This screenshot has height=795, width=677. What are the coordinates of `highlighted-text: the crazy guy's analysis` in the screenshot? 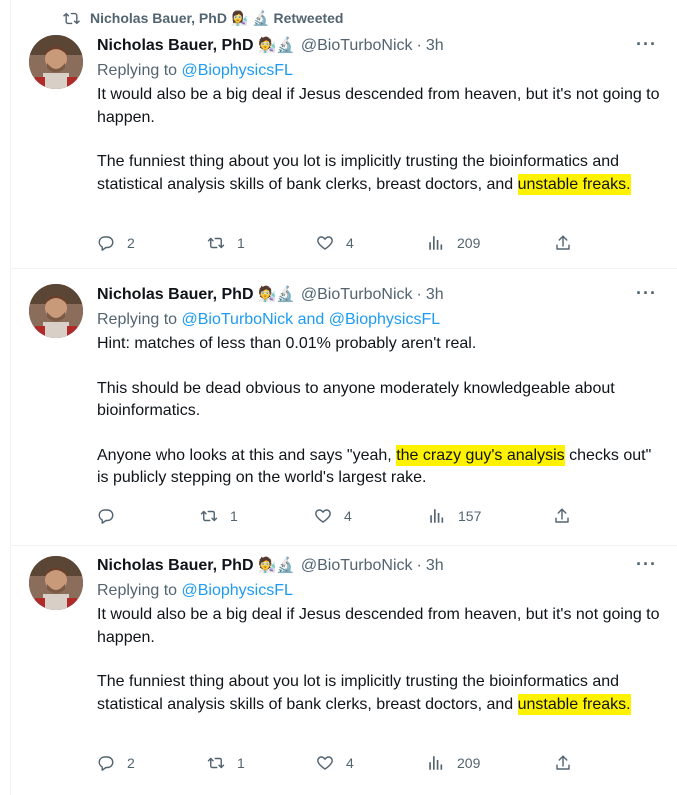 It's located at (480, 455).